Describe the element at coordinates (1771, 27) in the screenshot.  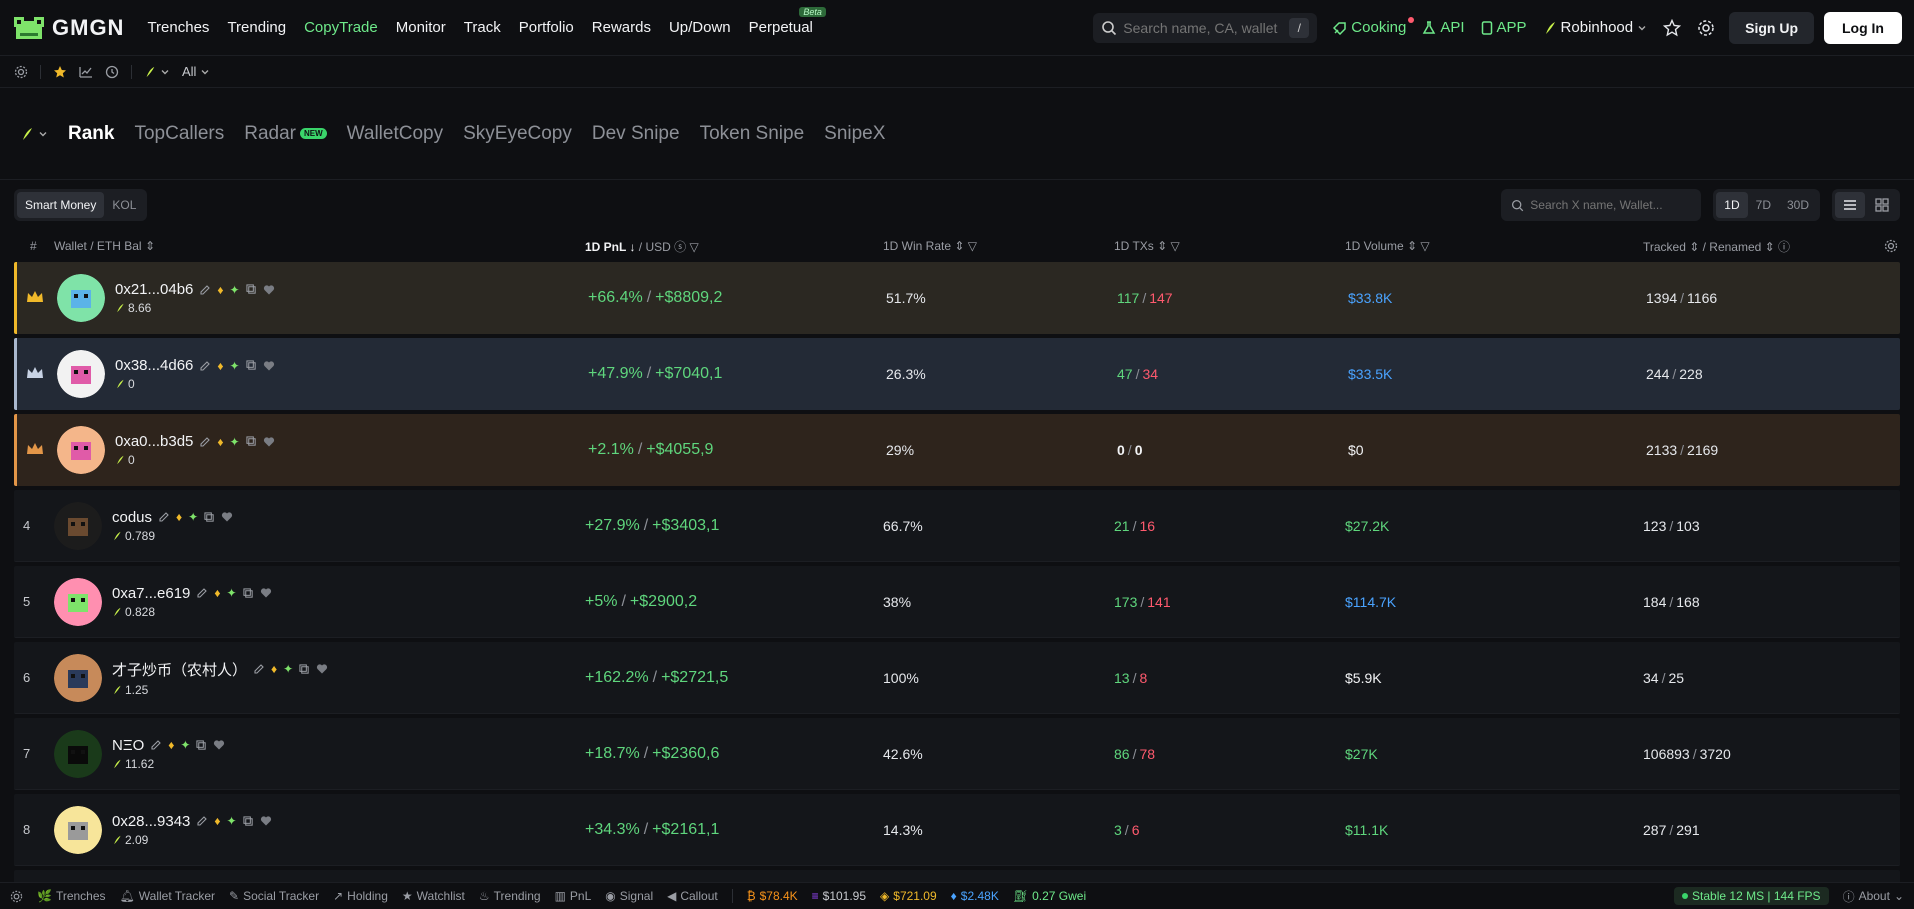
I see `signup-button: Sign Up` at that location.